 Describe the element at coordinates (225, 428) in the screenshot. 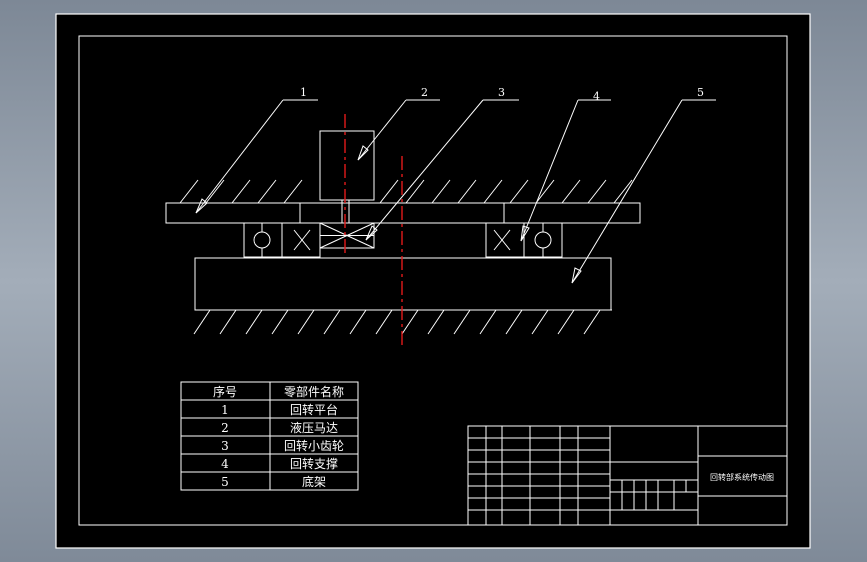

I see `parts-row-2-no: 2` at that location.